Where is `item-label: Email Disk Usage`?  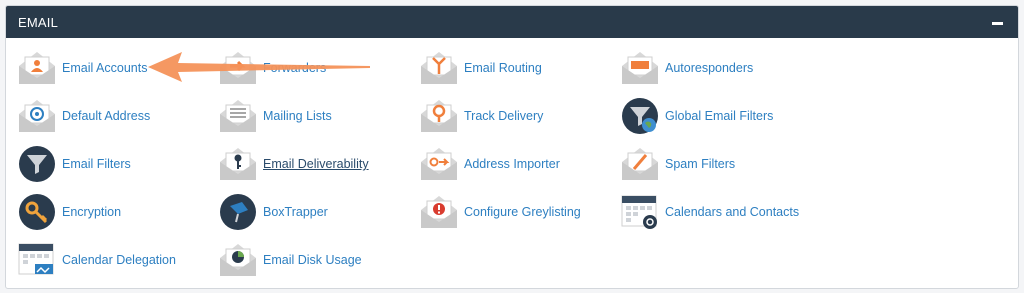
item-label: Email Disk Usage is located at coordinates (312, 260).